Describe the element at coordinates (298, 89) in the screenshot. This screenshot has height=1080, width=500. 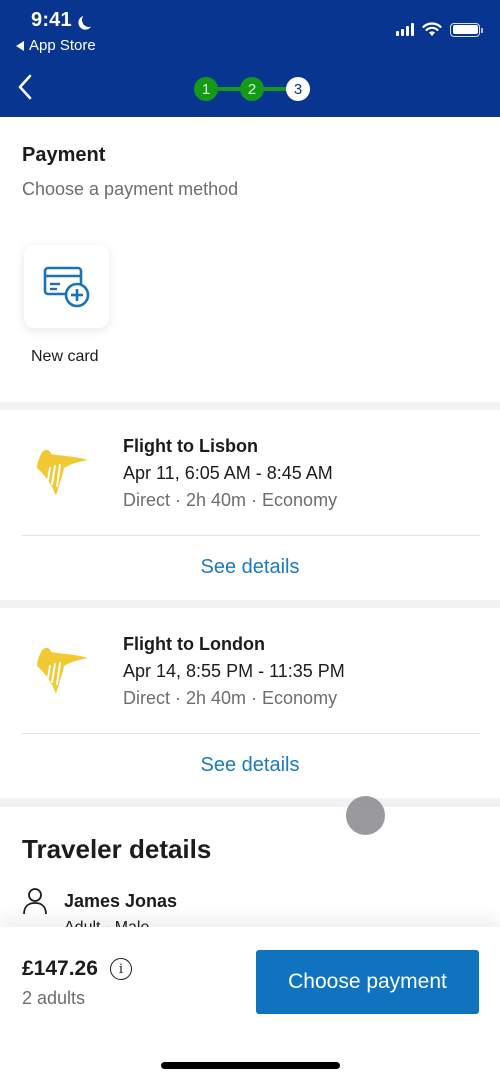
I see `step-3: 3` at that location.